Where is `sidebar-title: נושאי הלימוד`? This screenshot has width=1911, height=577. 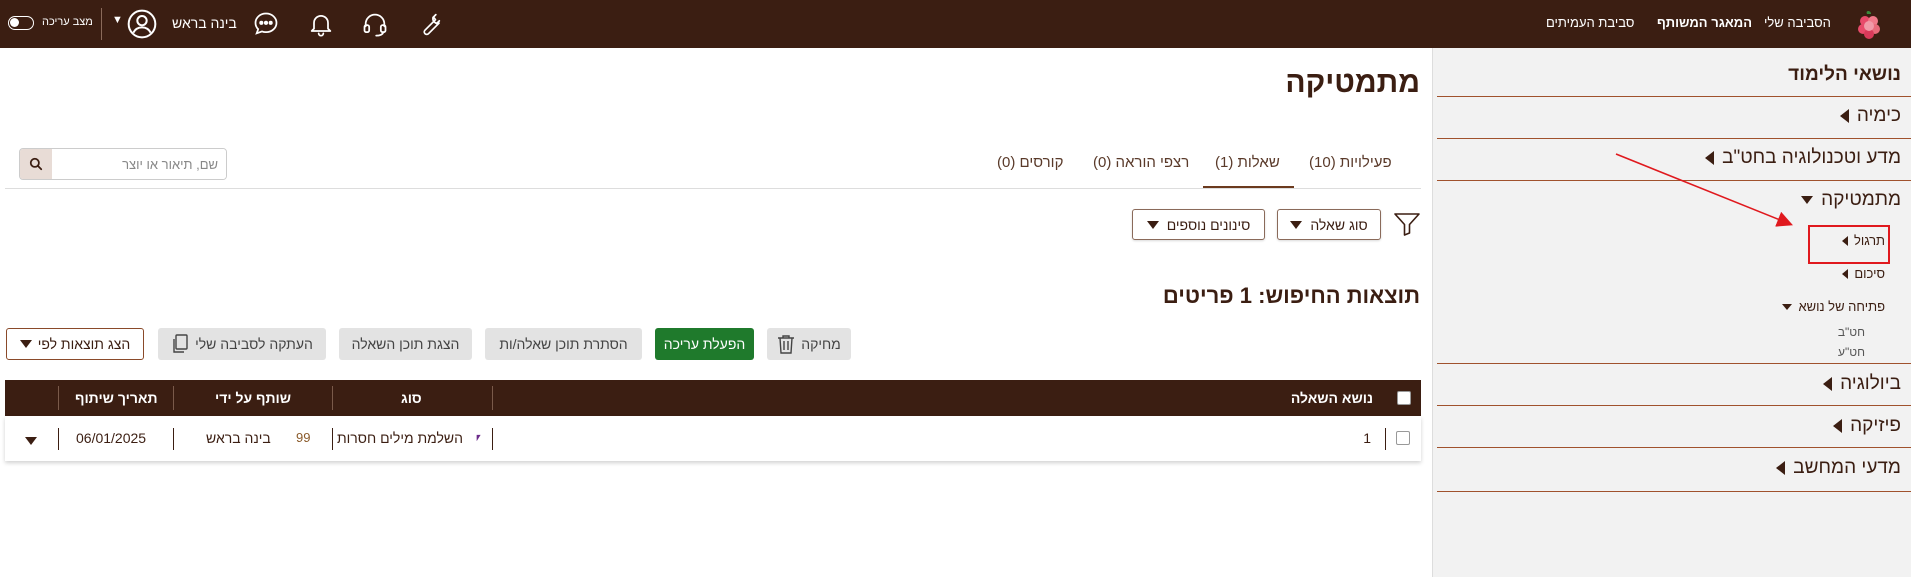 sidebar-title: נושאי הלימוד is located at coordinates (1844, 74).